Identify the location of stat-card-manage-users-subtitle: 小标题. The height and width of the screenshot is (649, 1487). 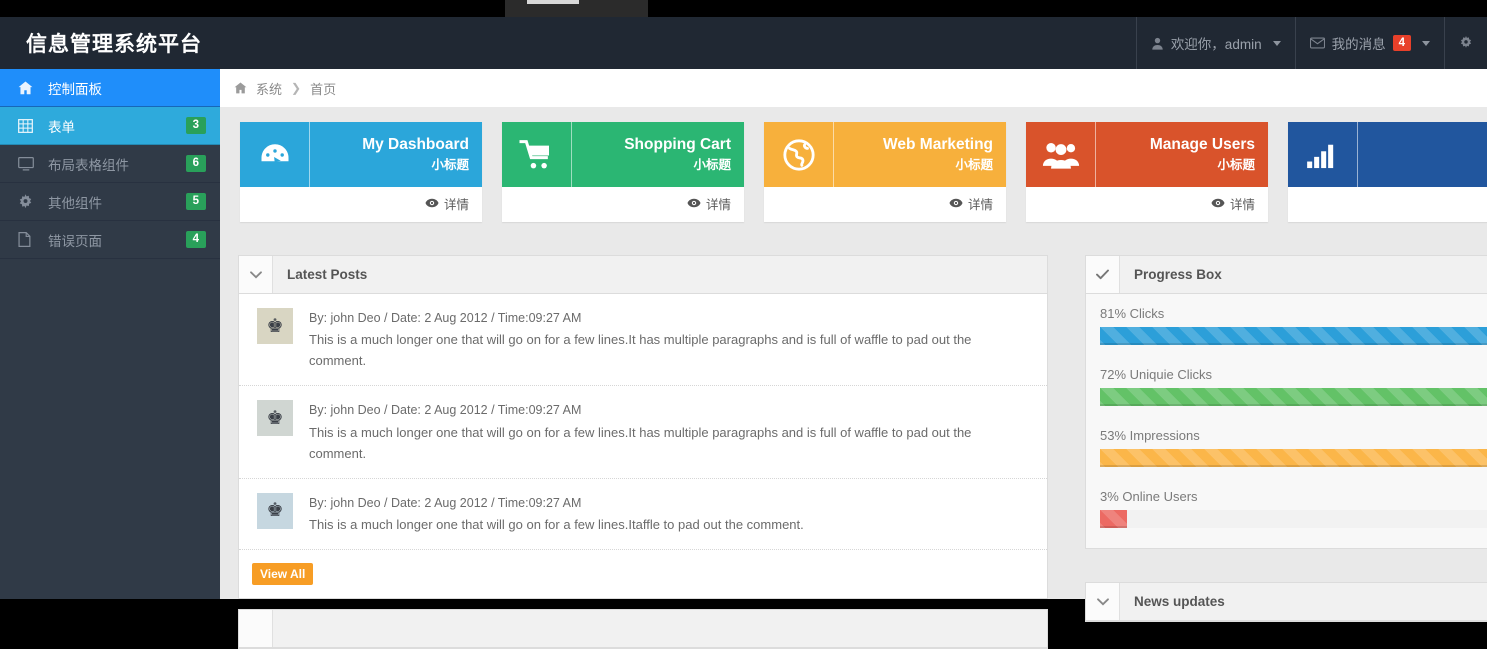
(1236, 165).